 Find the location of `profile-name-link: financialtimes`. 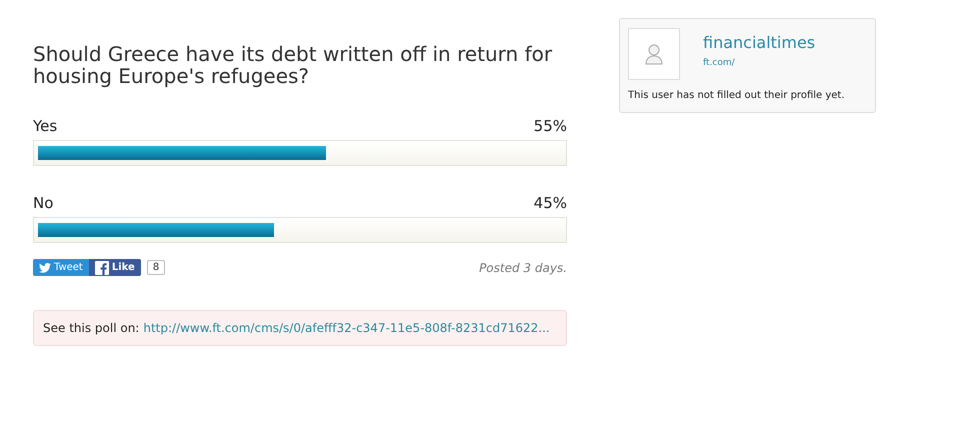

profile-name-link: financialtimes is located at coordinates (759, 42).